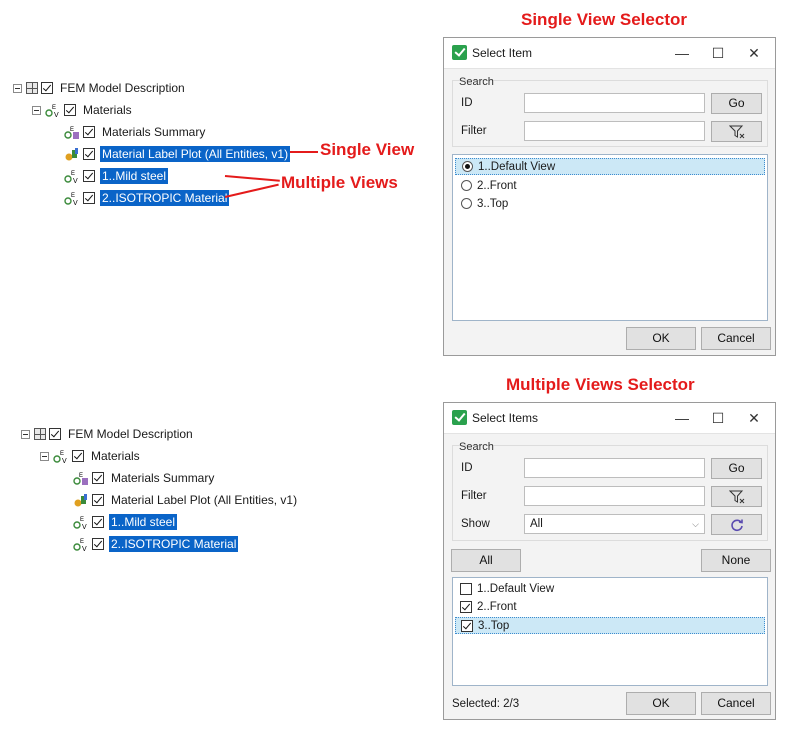 The height and width of the screenshot is (742, 801). I want to click on show-select: All ⌵, so click(614, 524).